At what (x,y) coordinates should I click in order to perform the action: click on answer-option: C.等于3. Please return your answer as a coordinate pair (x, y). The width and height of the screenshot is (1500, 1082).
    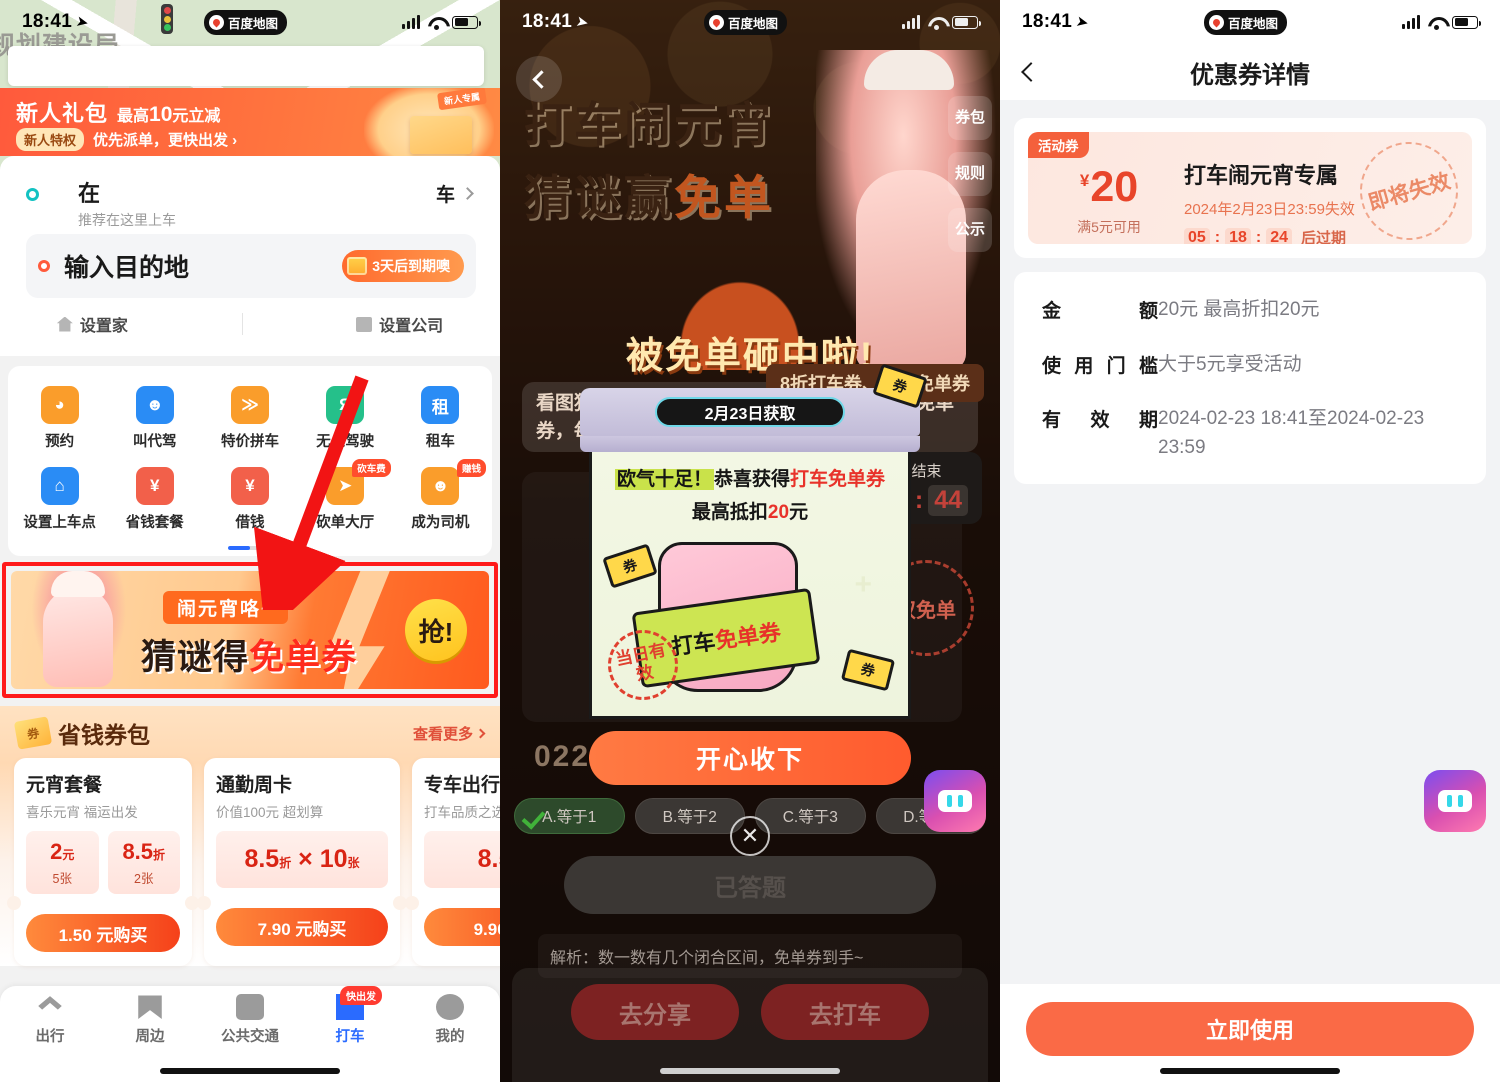
    Looking at the image, I should click on (810, 816).